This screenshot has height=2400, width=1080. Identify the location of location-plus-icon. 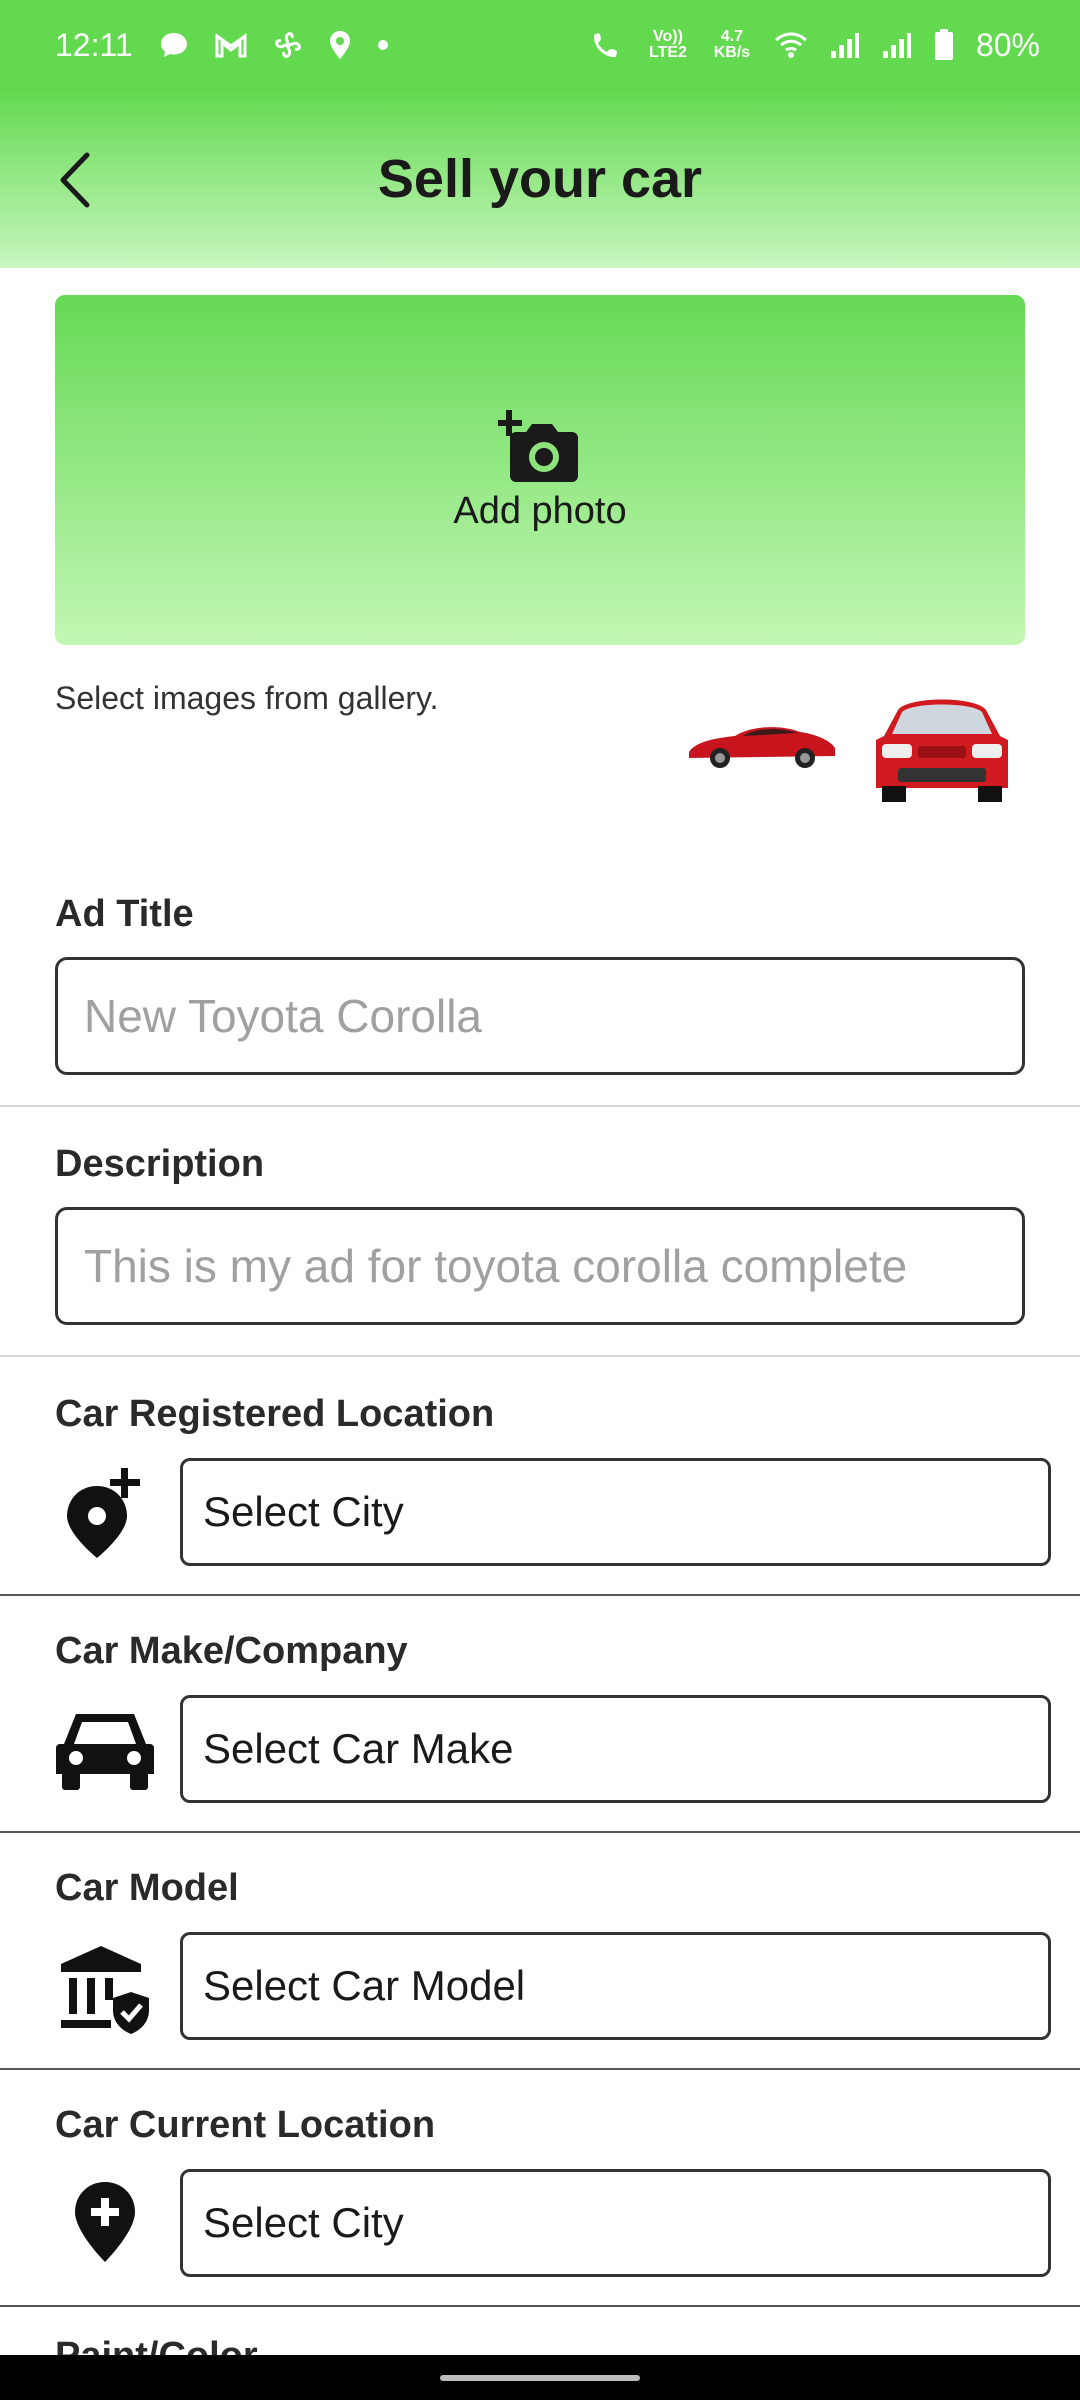
(105, 2222).